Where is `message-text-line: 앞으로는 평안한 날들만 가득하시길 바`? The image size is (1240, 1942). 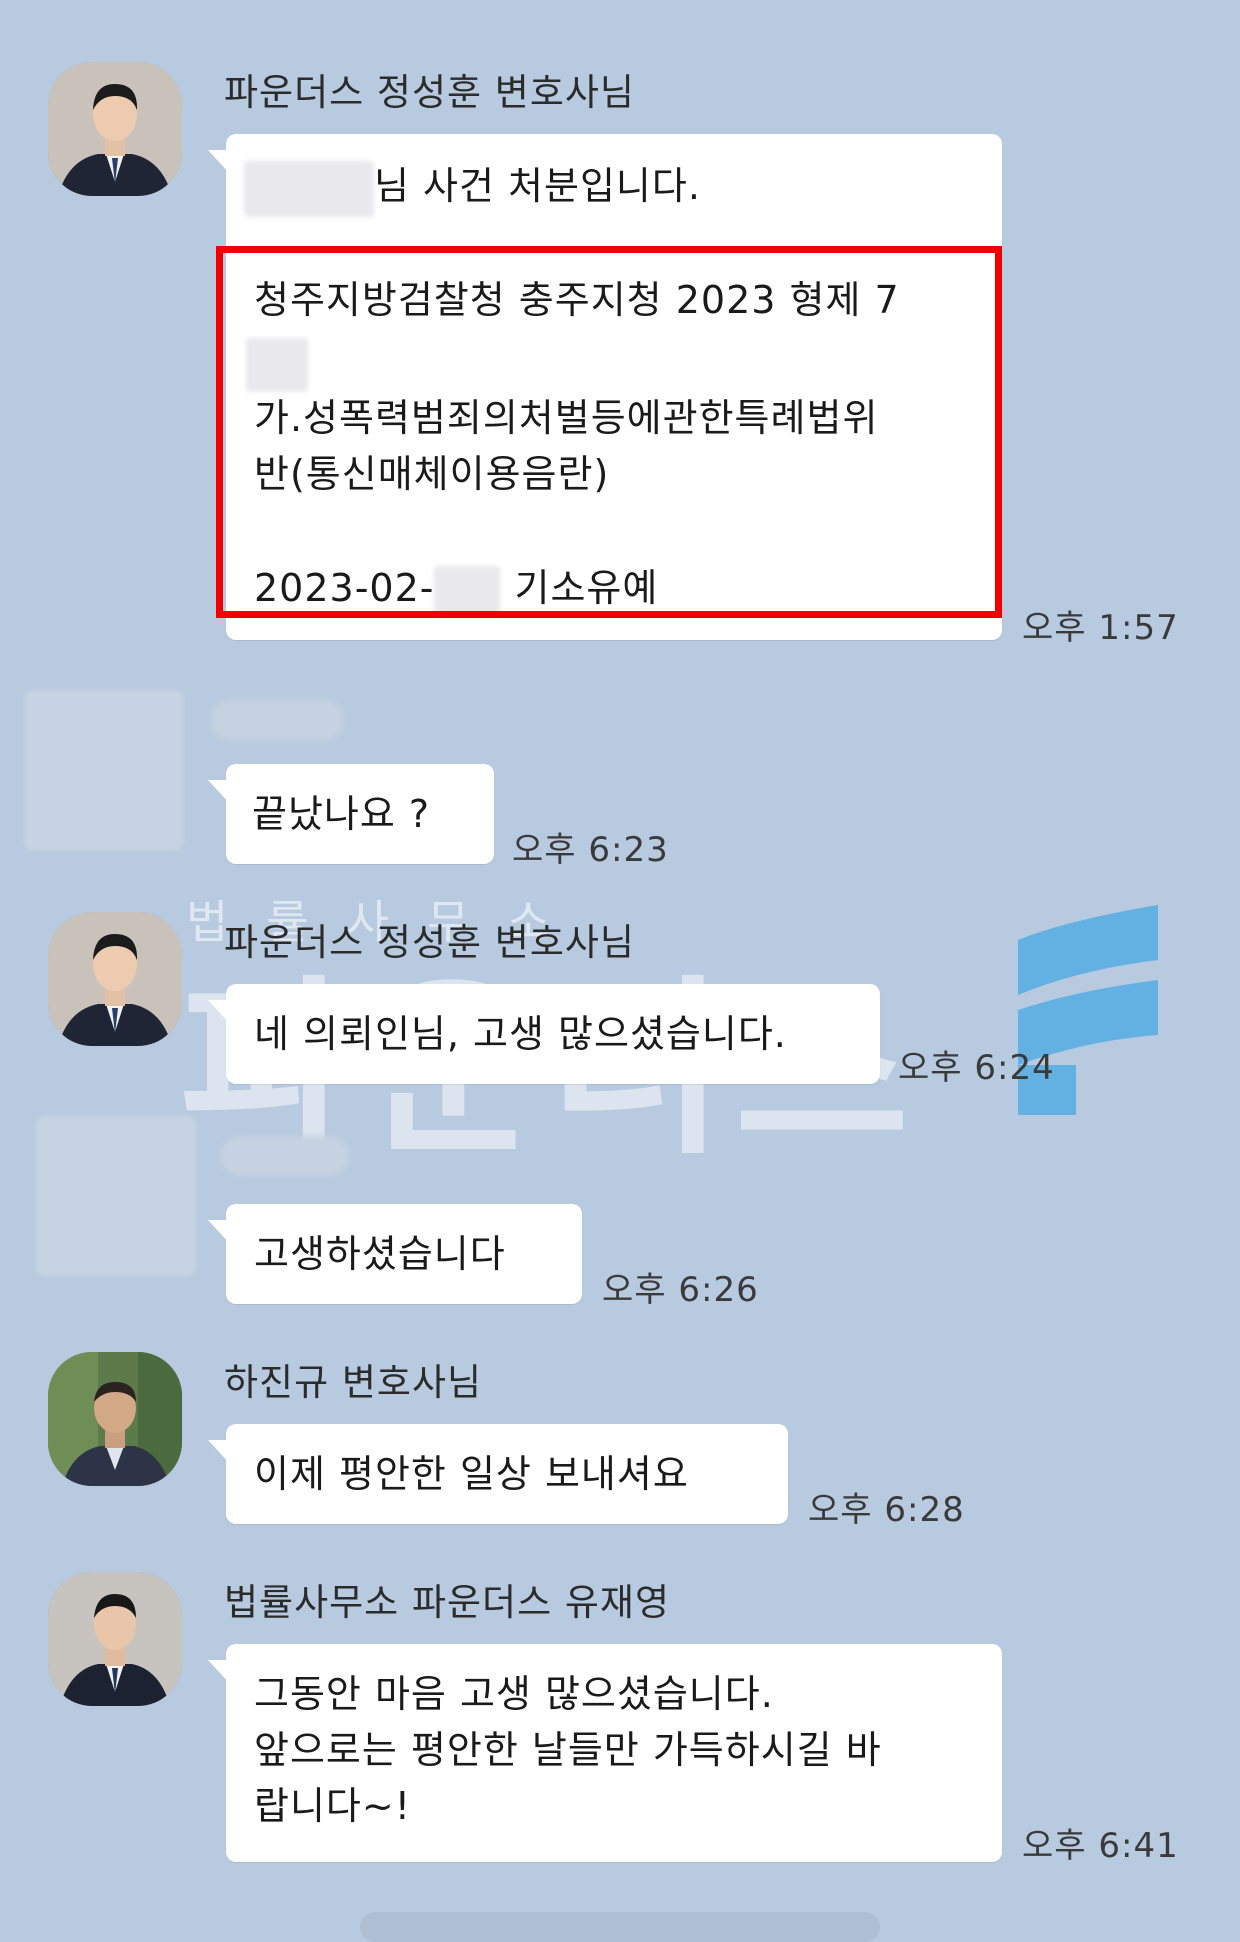 message-text-line: 앞으로는 평안한 날들만 가득하시길 바 is located at coordinates (568, 1750).